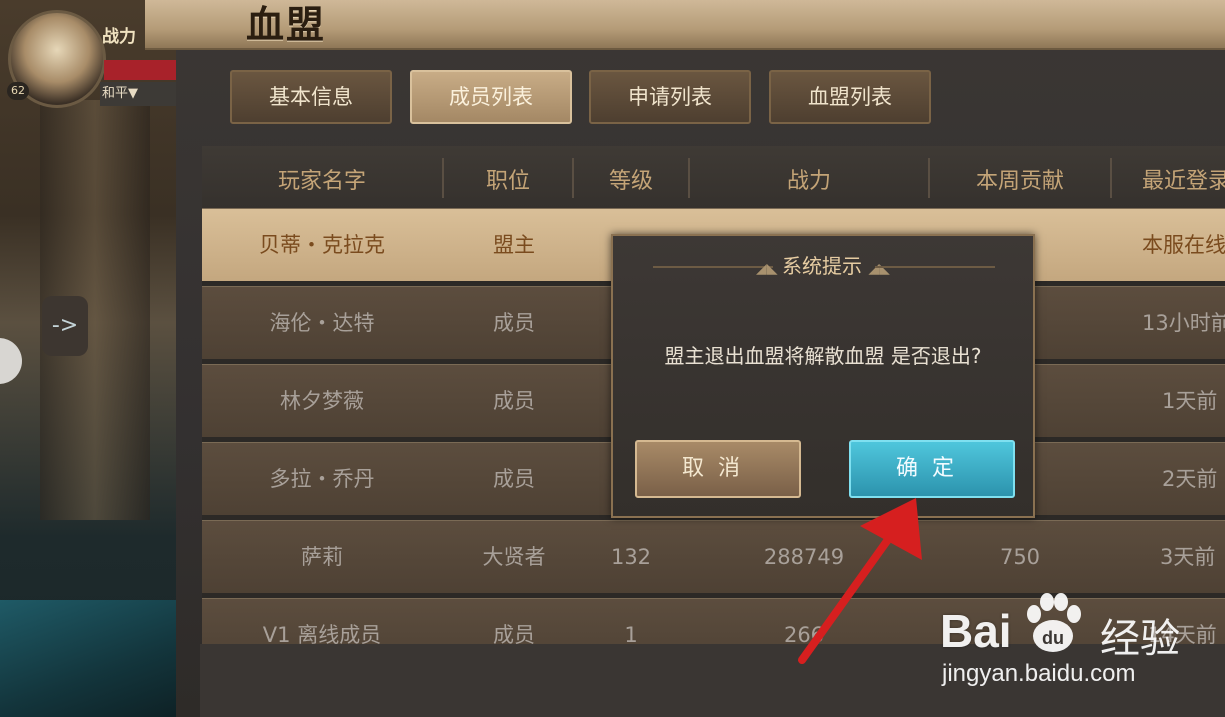  I want to click on baidu-paw-icon: du, so click(1054, 622).